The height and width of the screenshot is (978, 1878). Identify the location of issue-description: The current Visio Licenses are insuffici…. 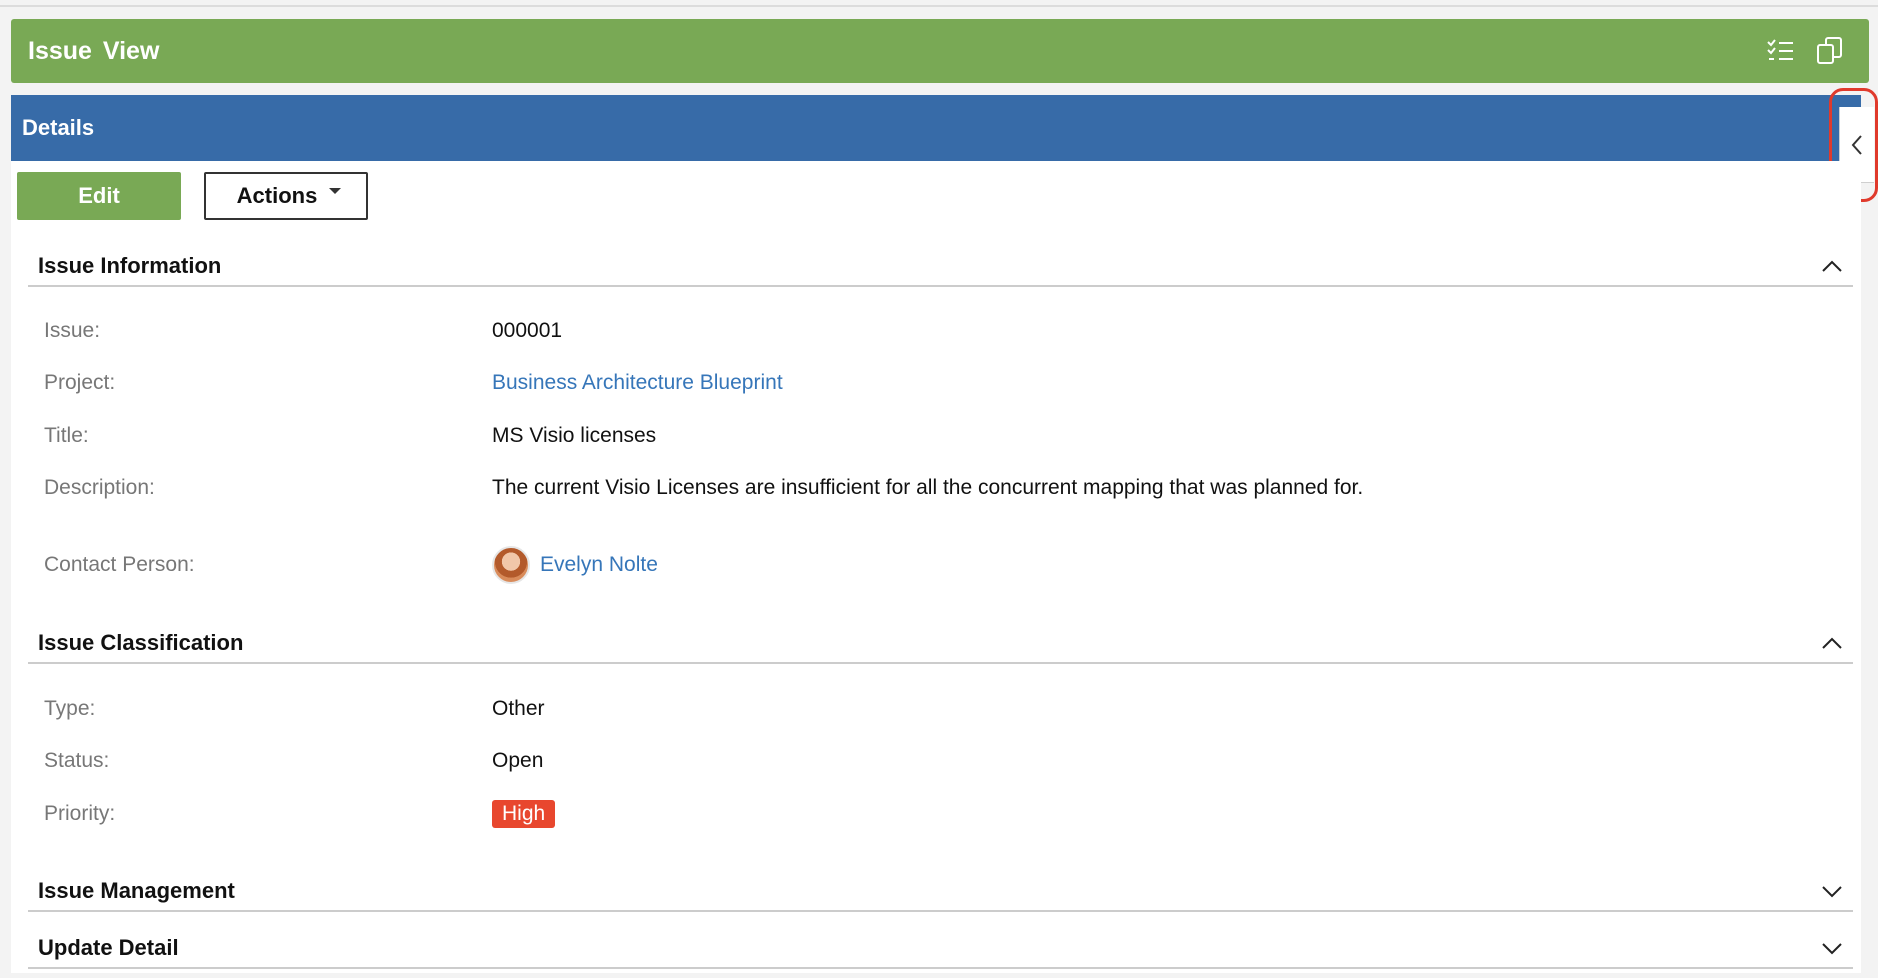
(928, 487).